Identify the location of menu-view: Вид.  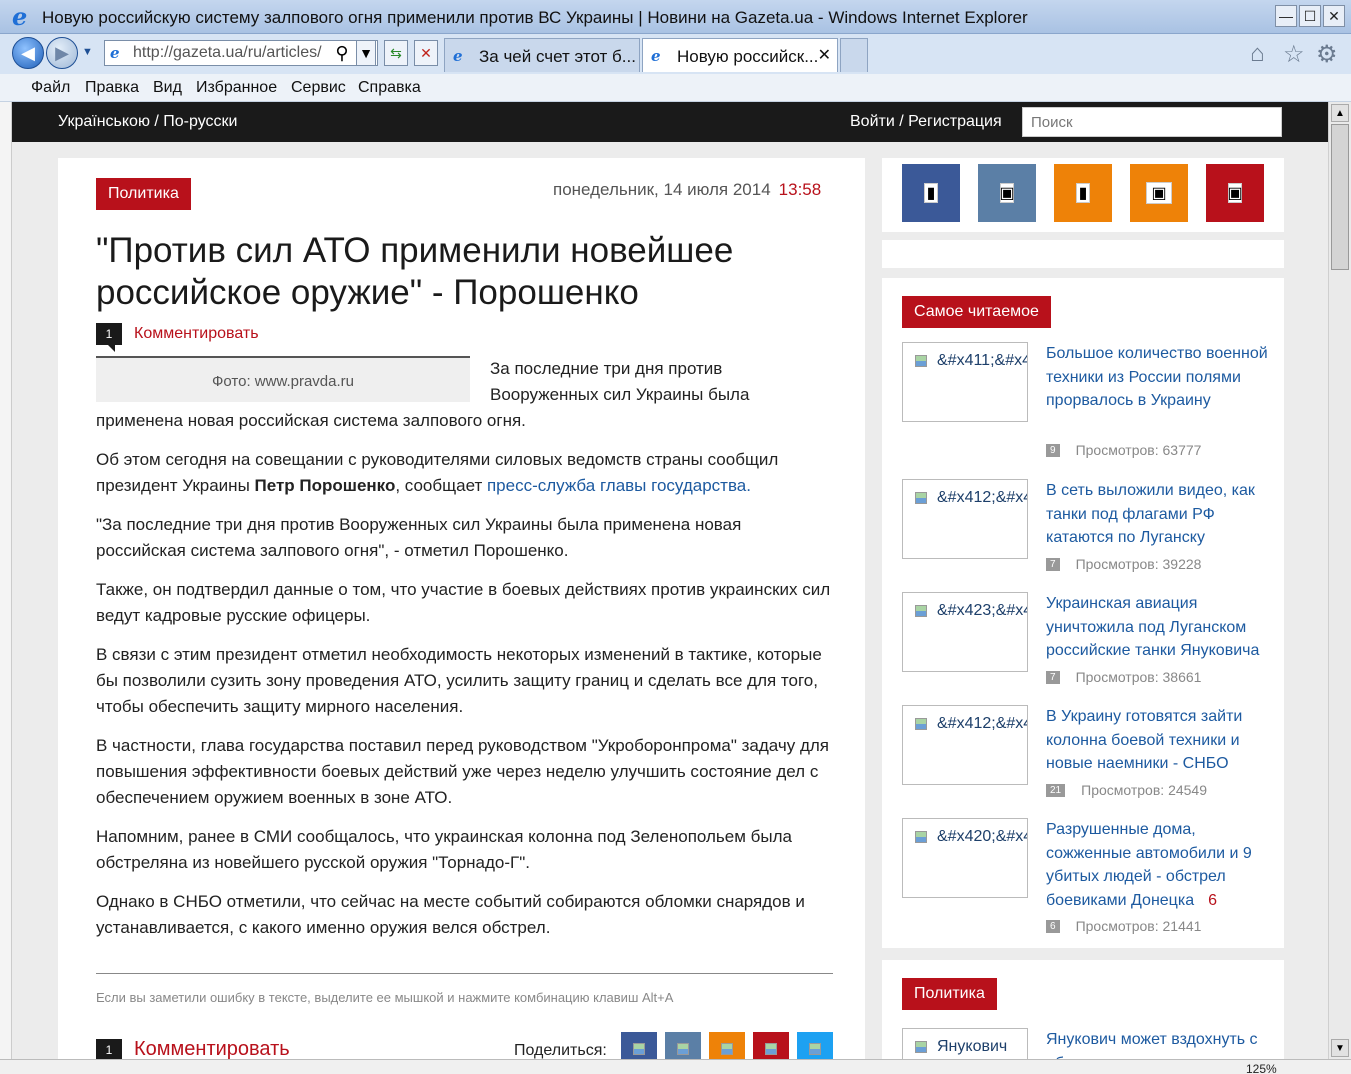
(167, 88).